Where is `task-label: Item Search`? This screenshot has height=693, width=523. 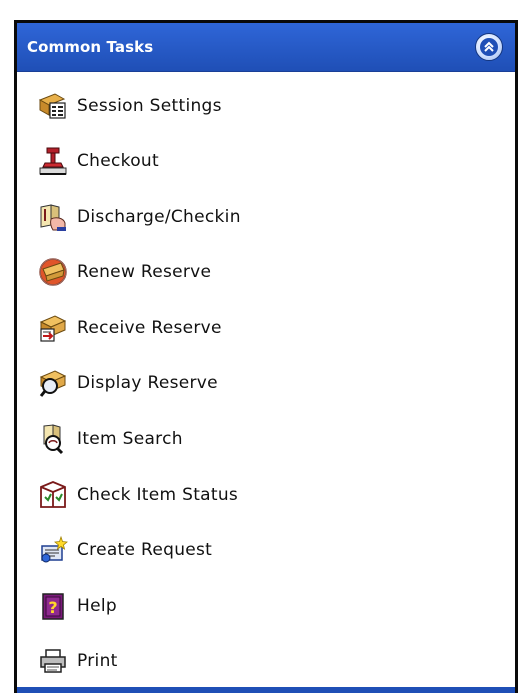 task-label: Item Search is located at coordinates (130, 439).